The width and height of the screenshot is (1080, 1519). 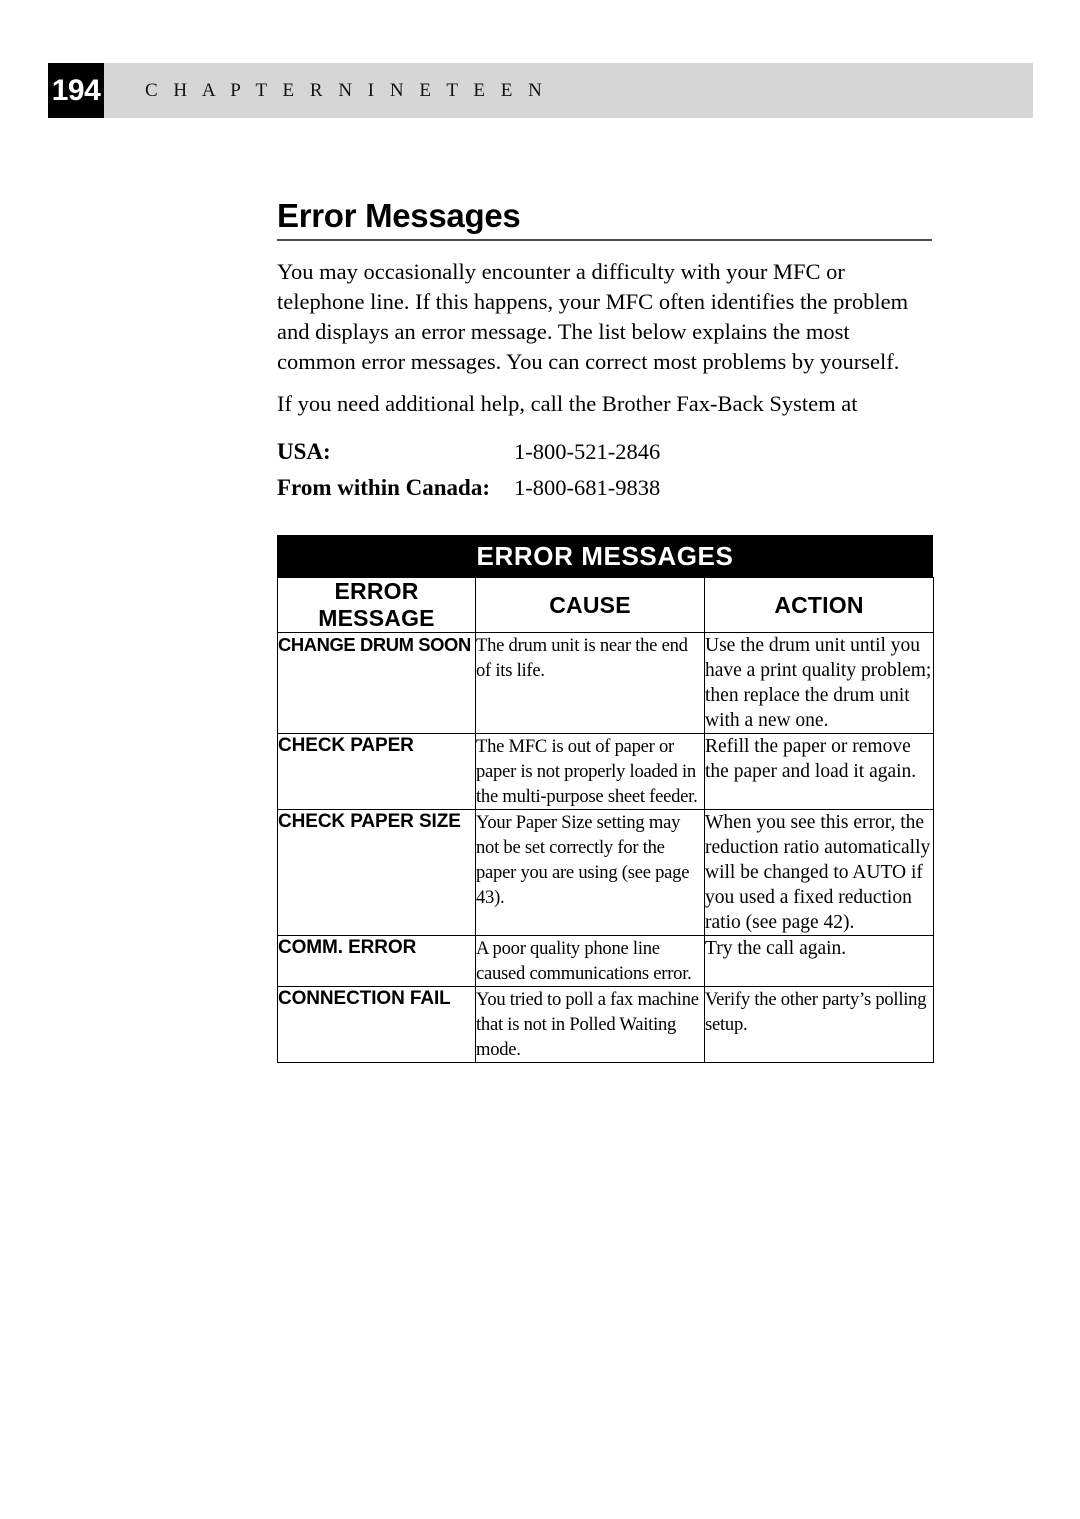 What do you see at coordinates (376, 961) in the screenshot?
I see `cell-error-message: COMM. ERROR` at bounding box center [376, 961].